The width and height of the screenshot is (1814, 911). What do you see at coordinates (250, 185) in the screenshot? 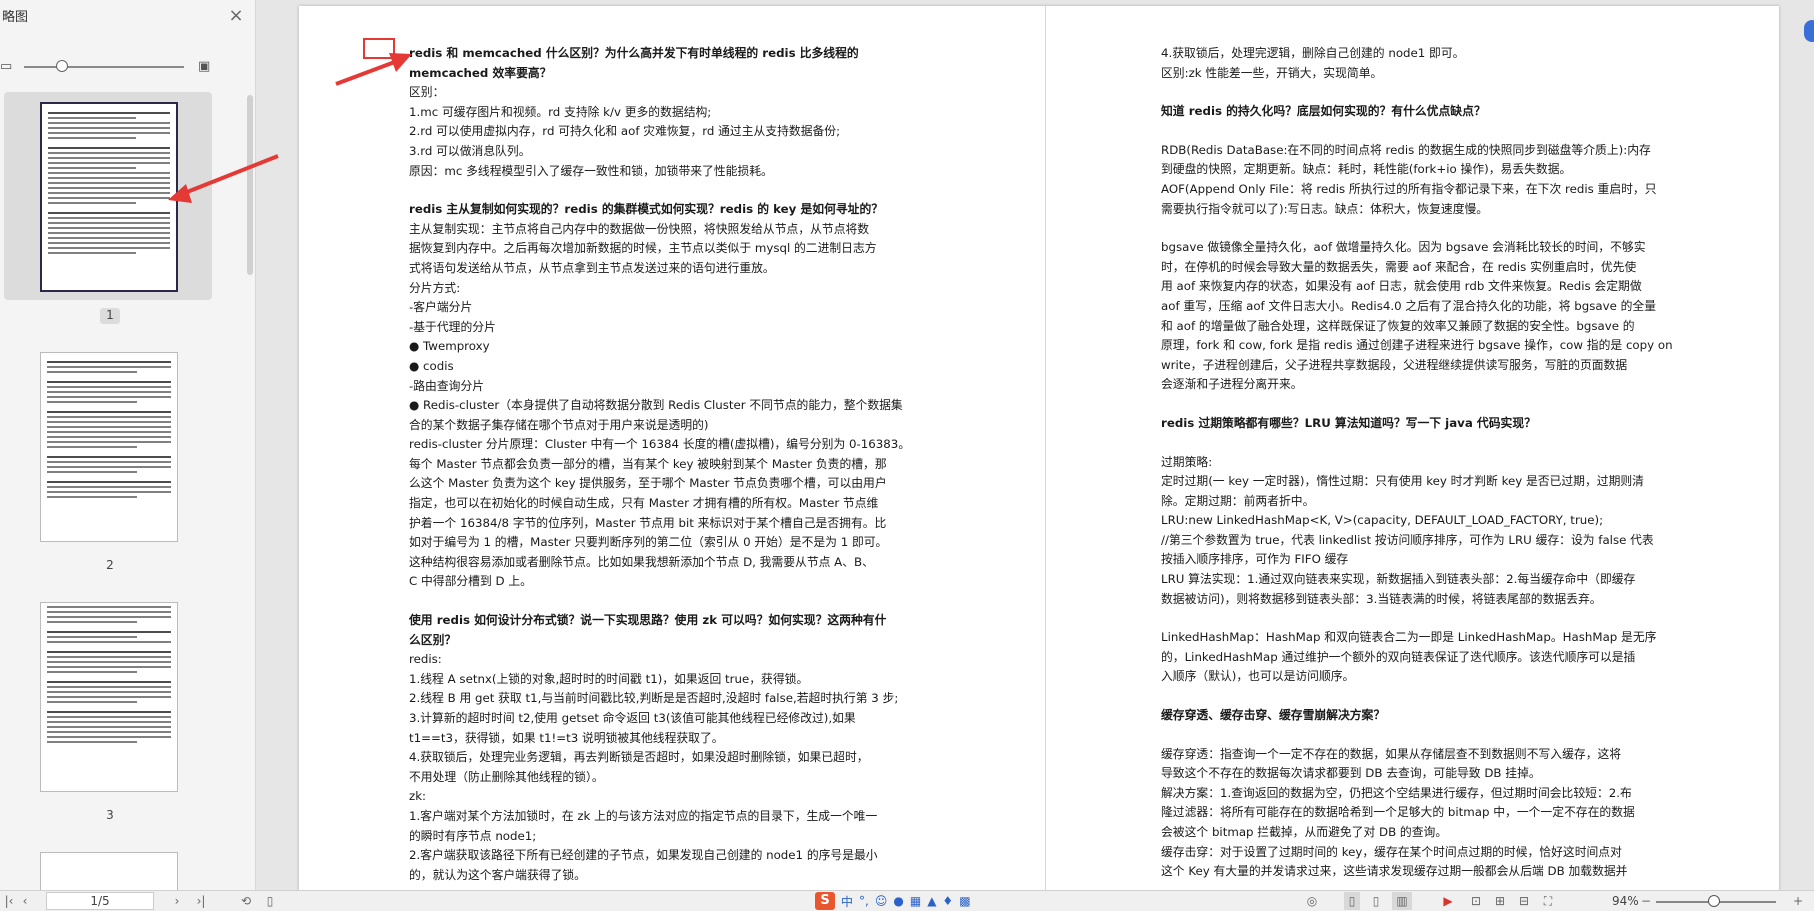
I see `scrollbar-thumb` at bounding box center [250, 185].